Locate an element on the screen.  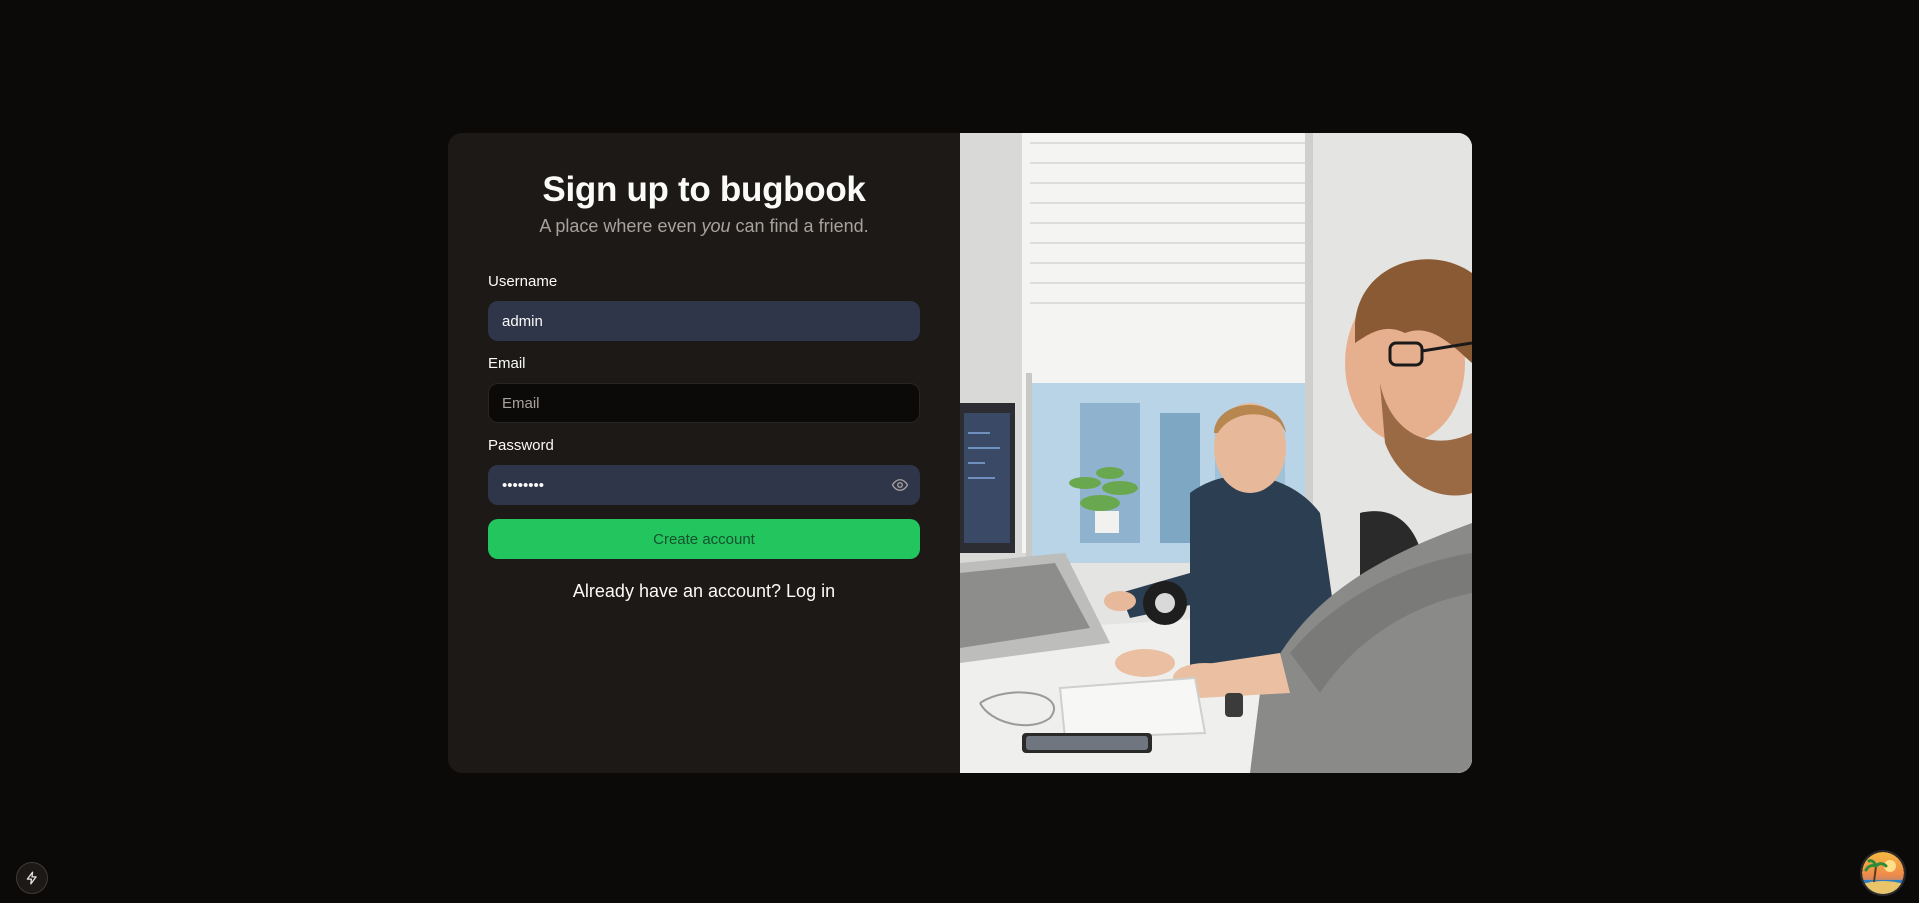
username-label: Username is located at coordinates (523, 281).